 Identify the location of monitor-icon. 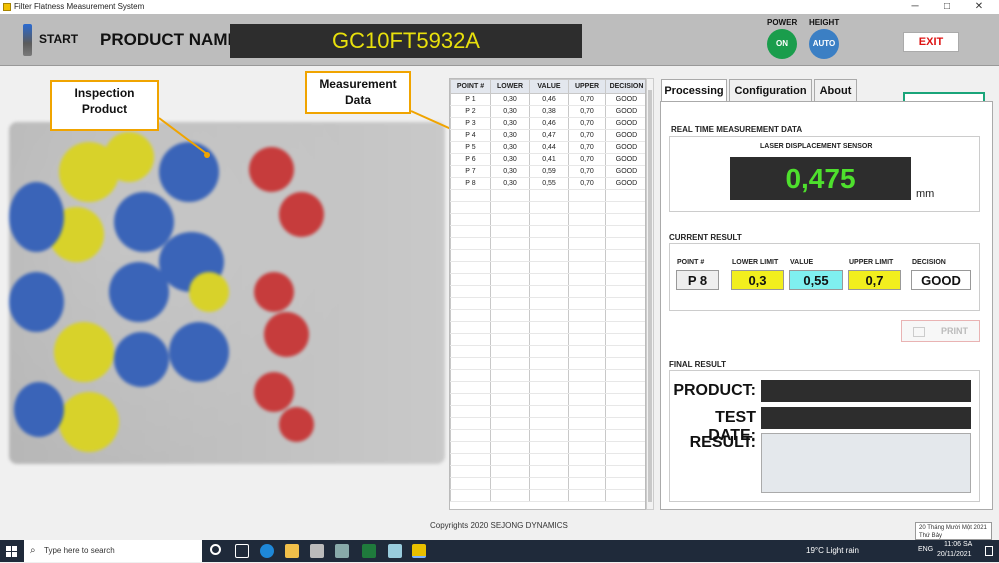
(342, 551).